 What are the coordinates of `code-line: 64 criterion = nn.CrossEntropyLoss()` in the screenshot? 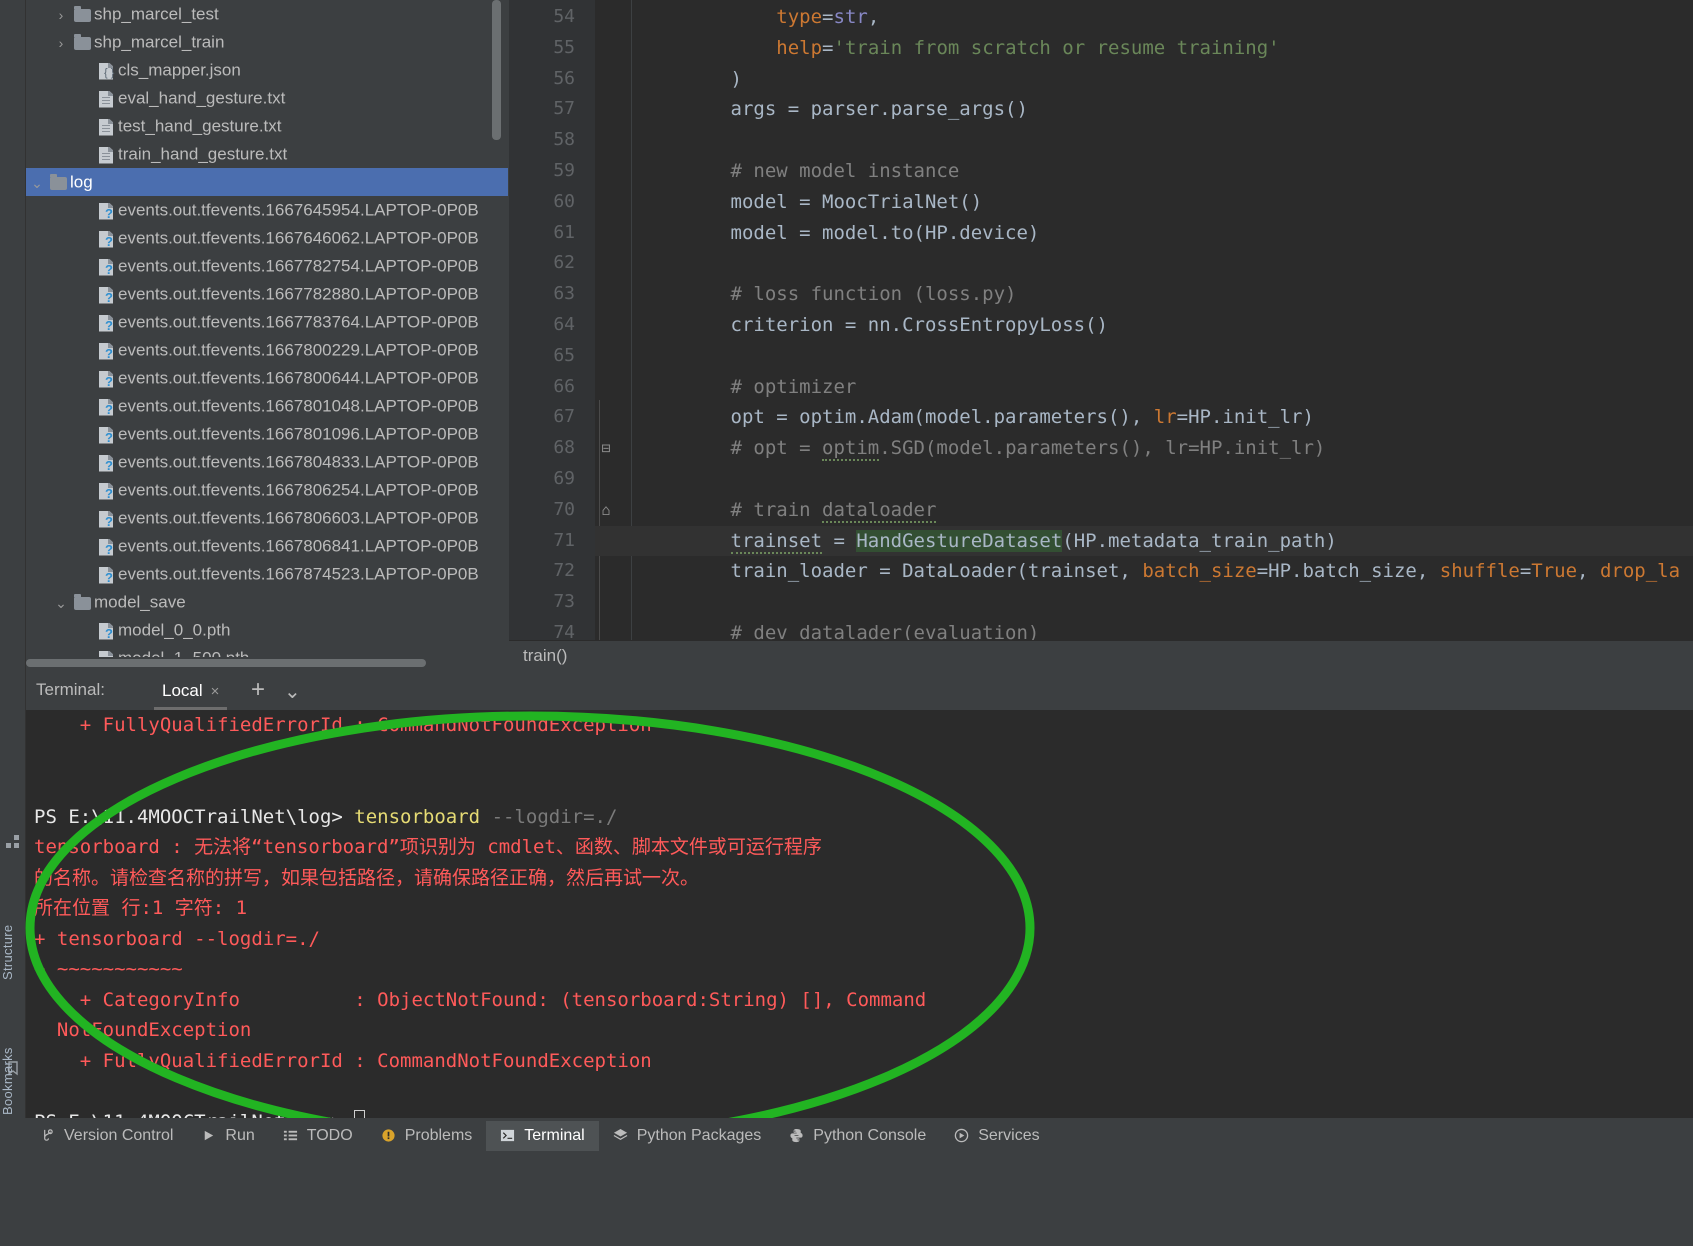 It's located at (1101, 325).